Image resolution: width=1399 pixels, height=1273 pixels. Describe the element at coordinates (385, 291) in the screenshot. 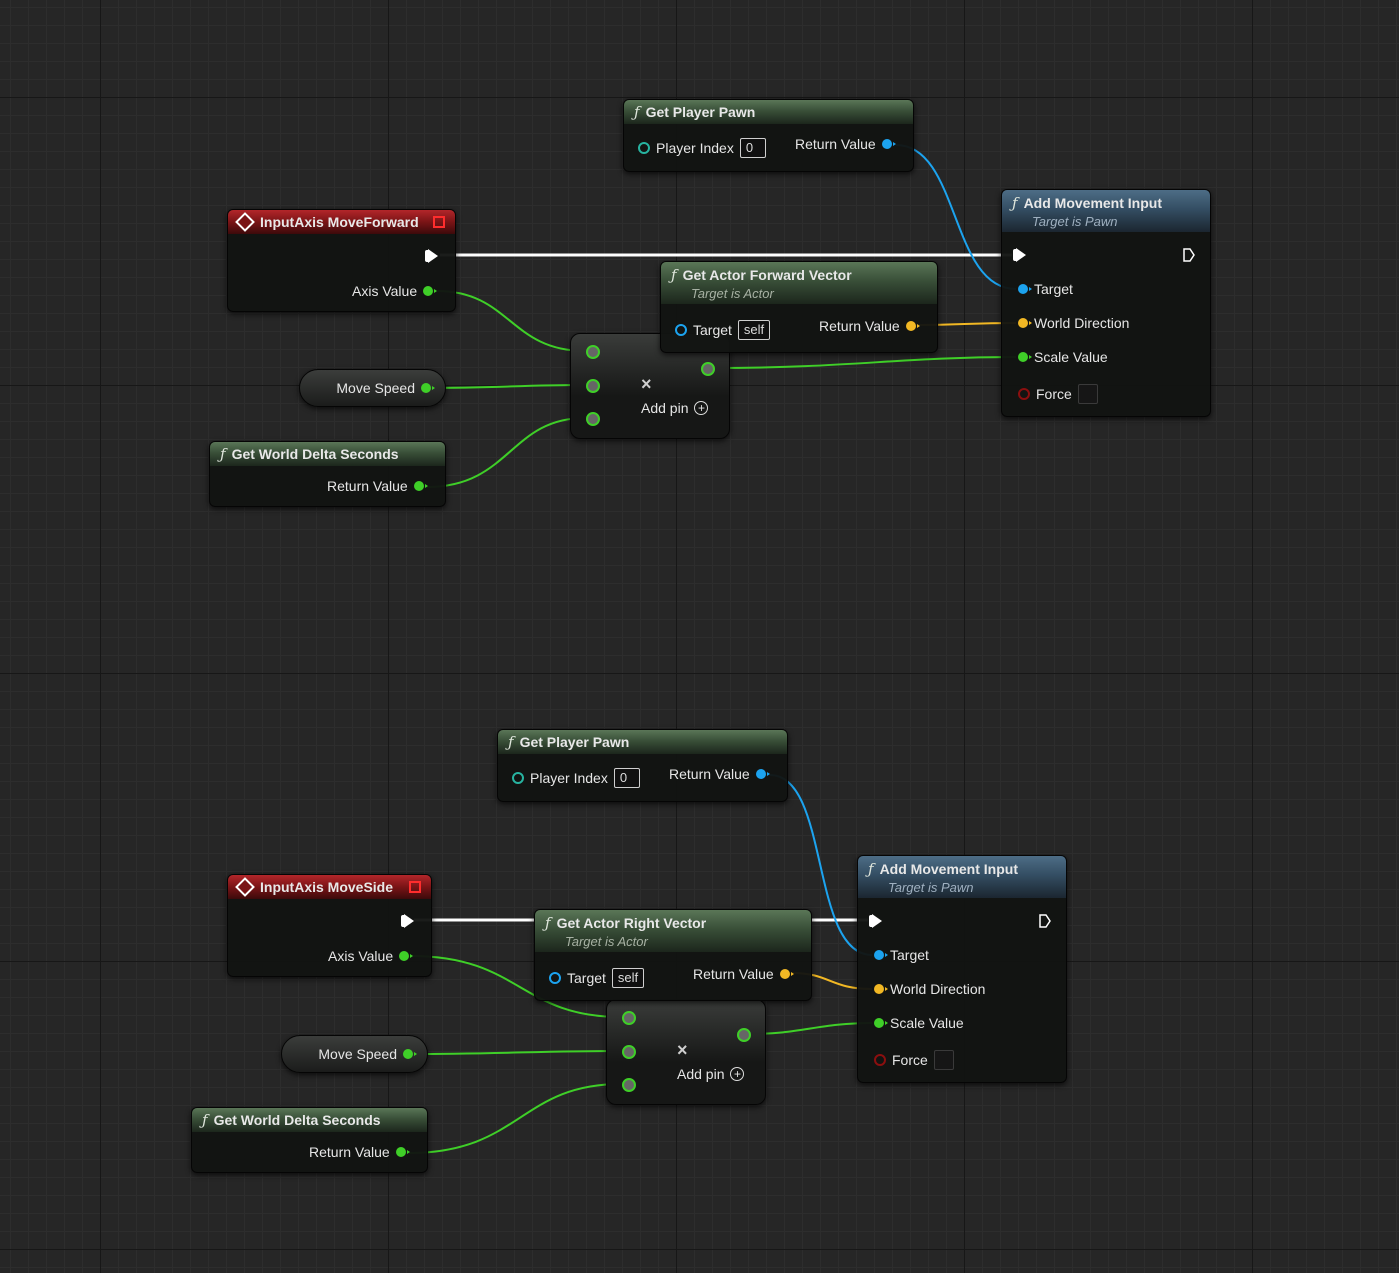

I see `pin-label: Axis Value` at that location.